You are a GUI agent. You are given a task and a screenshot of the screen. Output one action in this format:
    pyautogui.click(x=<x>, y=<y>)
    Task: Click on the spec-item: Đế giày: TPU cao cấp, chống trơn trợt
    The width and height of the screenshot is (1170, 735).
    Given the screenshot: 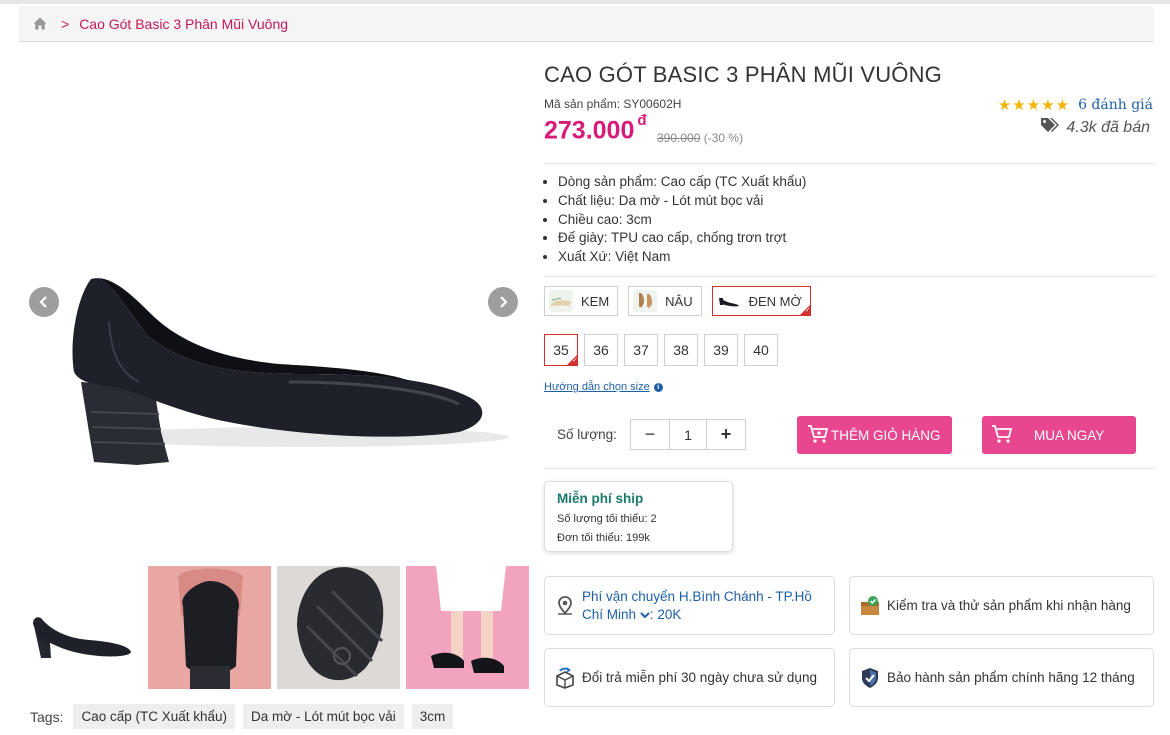 What is the action you would take?
    pyautogui.click(x=682, y=238)
    